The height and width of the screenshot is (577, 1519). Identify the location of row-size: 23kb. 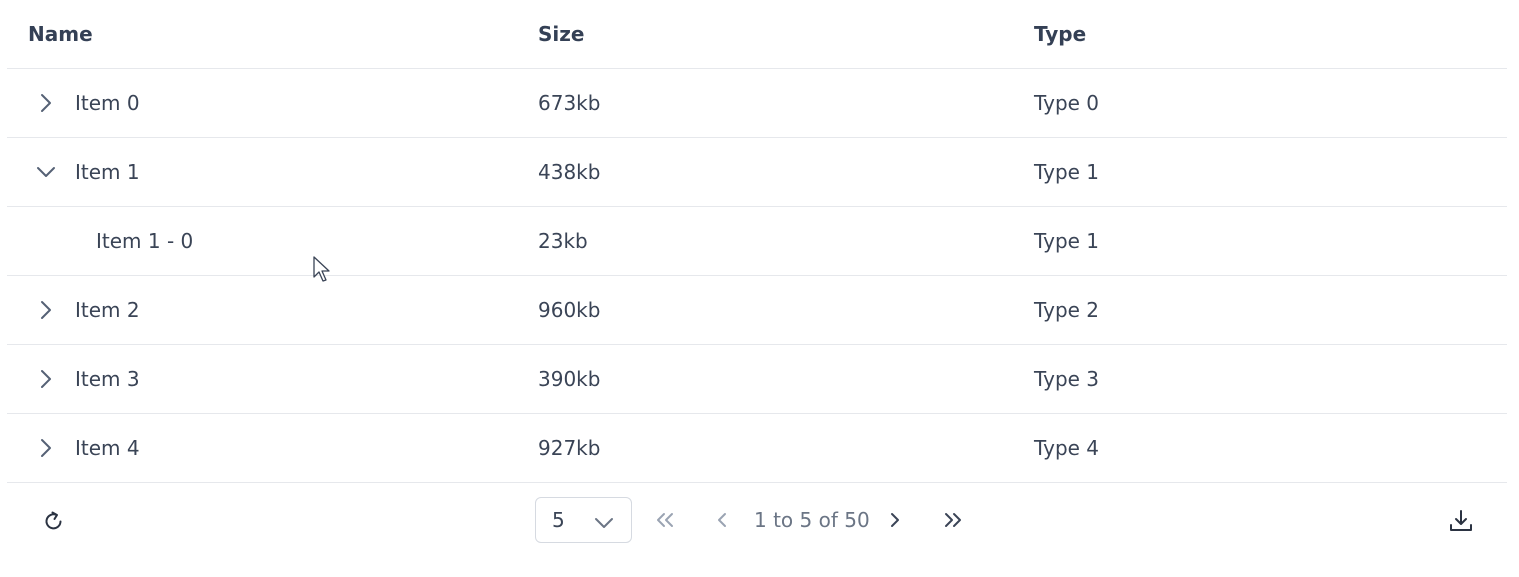
(563, 241).